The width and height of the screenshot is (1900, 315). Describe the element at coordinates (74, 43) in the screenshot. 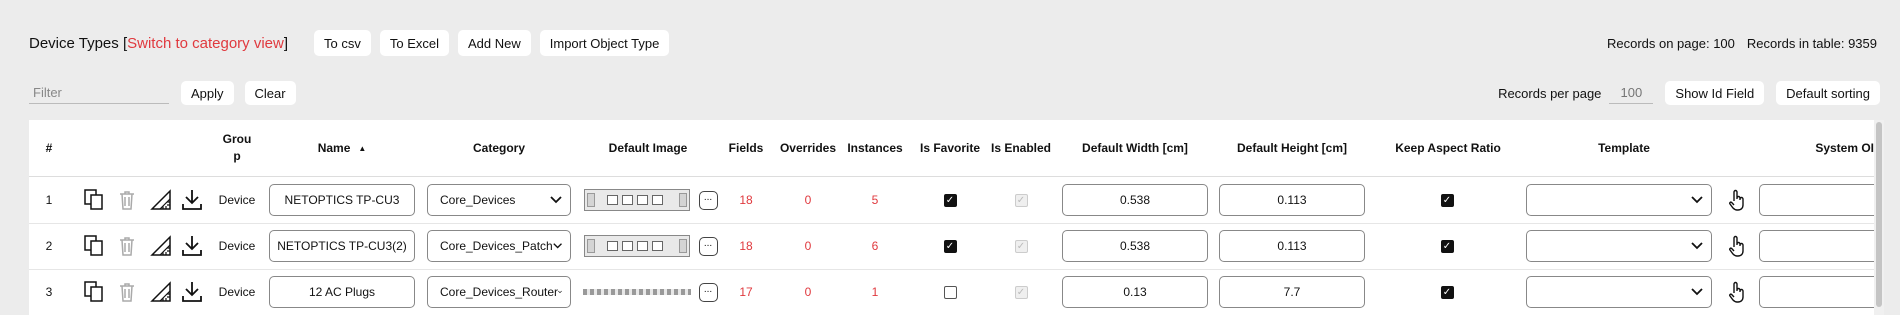

I see `page-title-text: Device Types` at that location.